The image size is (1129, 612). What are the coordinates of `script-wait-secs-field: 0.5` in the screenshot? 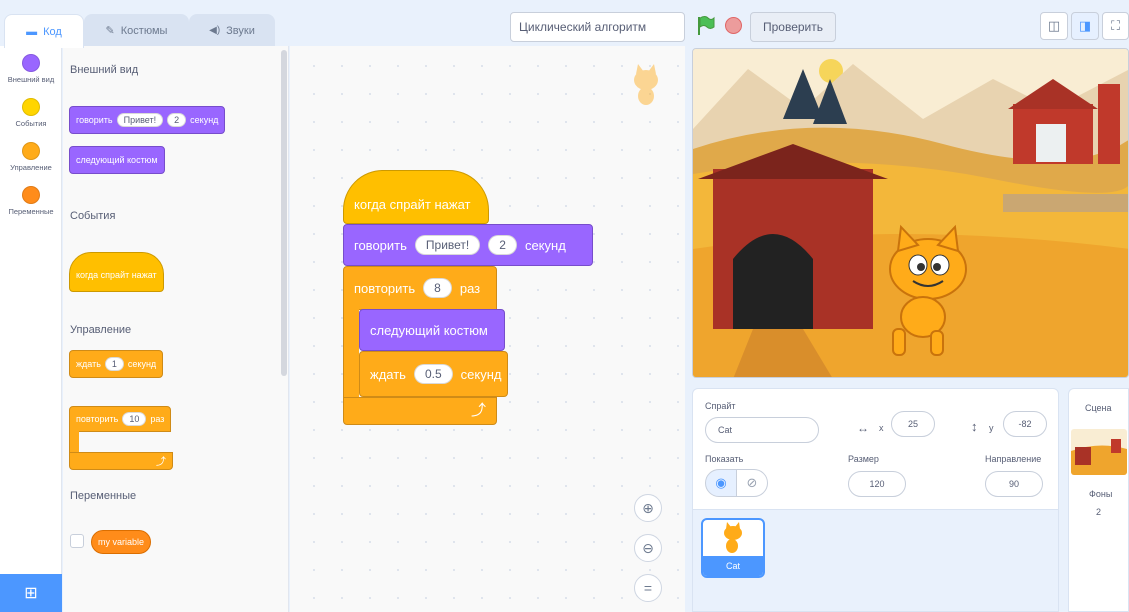 It's located at (433, 374).